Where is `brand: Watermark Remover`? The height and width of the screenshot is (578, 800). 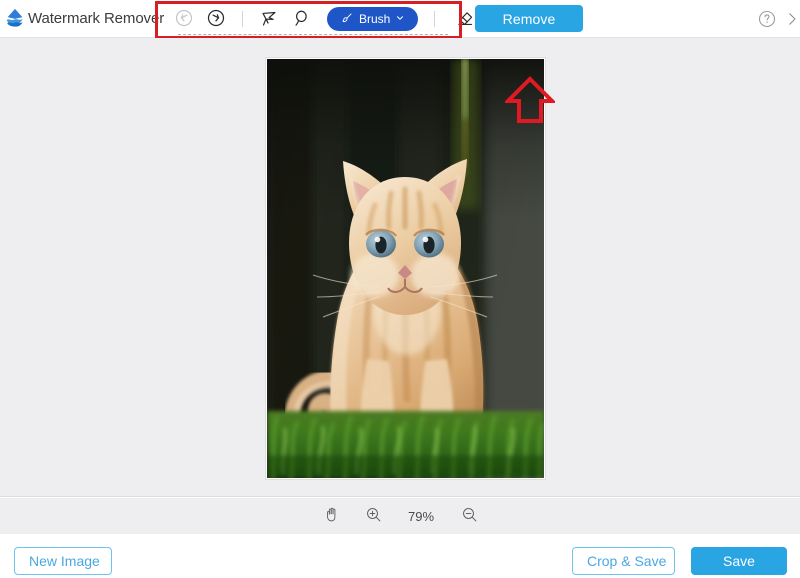 brand: Watermark Remover is located at coordinates (84, 18).